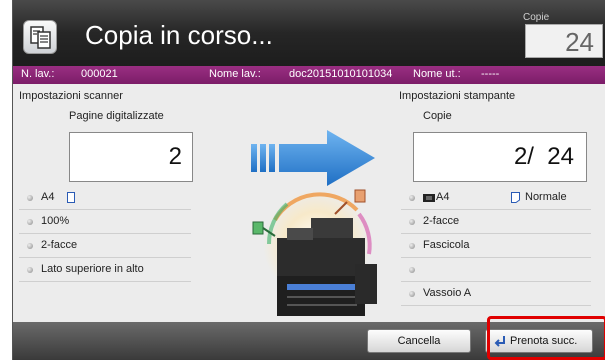 This screenshot has height=360, width=605. What do you see at coordinates (419, 341) in the screenshot?
I see `cancel-button: Cancella` at bounding box center [419, 341].